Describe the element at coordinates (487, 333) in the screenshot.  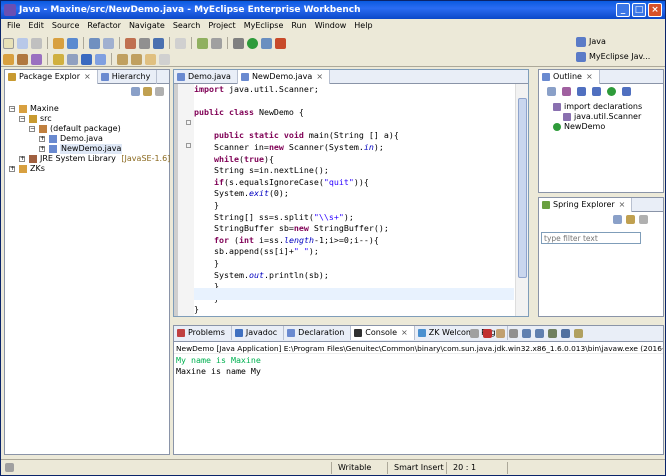
I see `remove-launch-icon` at that location.